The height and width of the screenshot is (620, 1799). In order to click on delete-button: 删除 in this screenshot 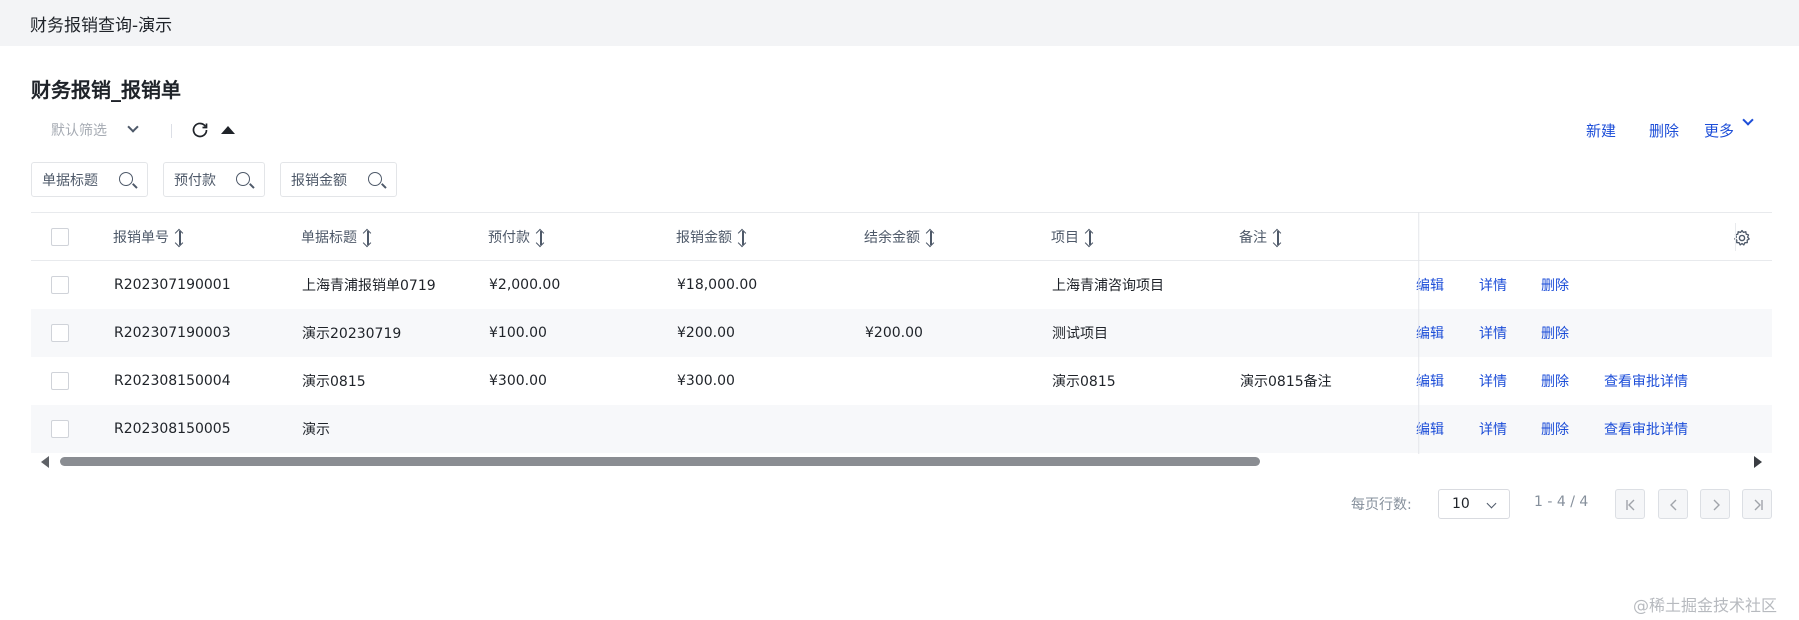, I will do `click(1664, 130)`.